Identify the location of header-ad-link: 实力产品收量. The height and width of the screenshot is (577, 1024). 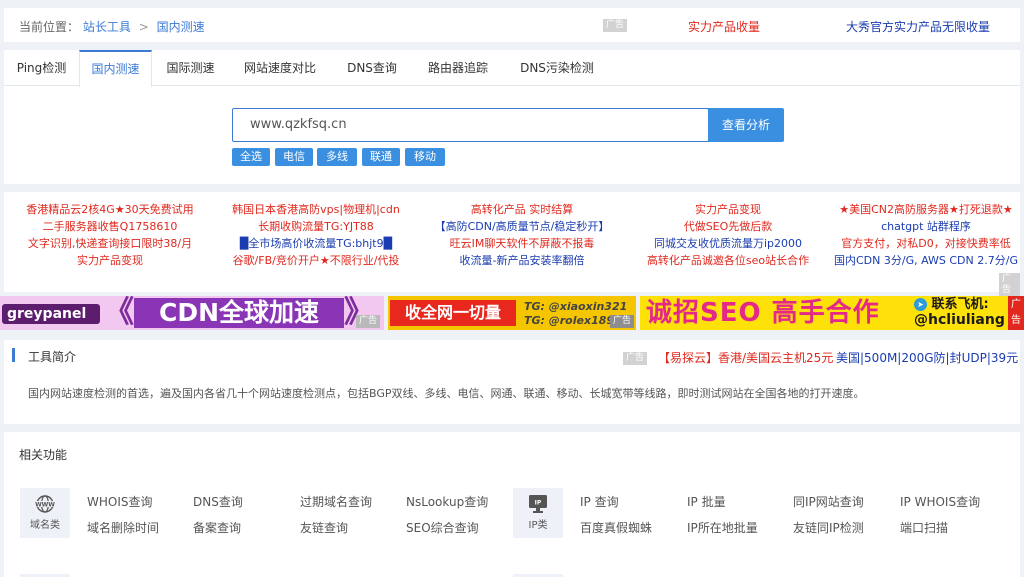
(724, 26).